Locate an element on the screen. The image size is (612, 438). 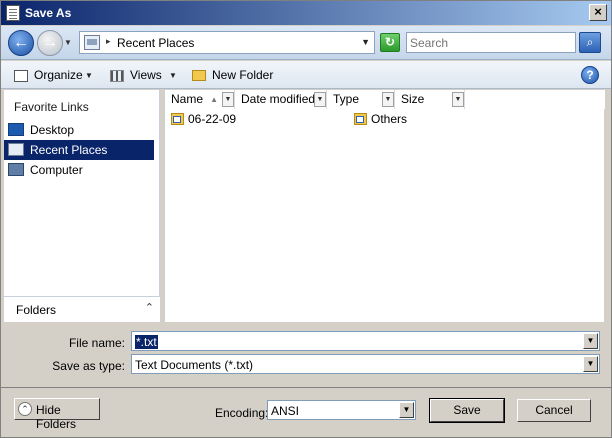
save-button: Save is located at coordinates (467, 410).